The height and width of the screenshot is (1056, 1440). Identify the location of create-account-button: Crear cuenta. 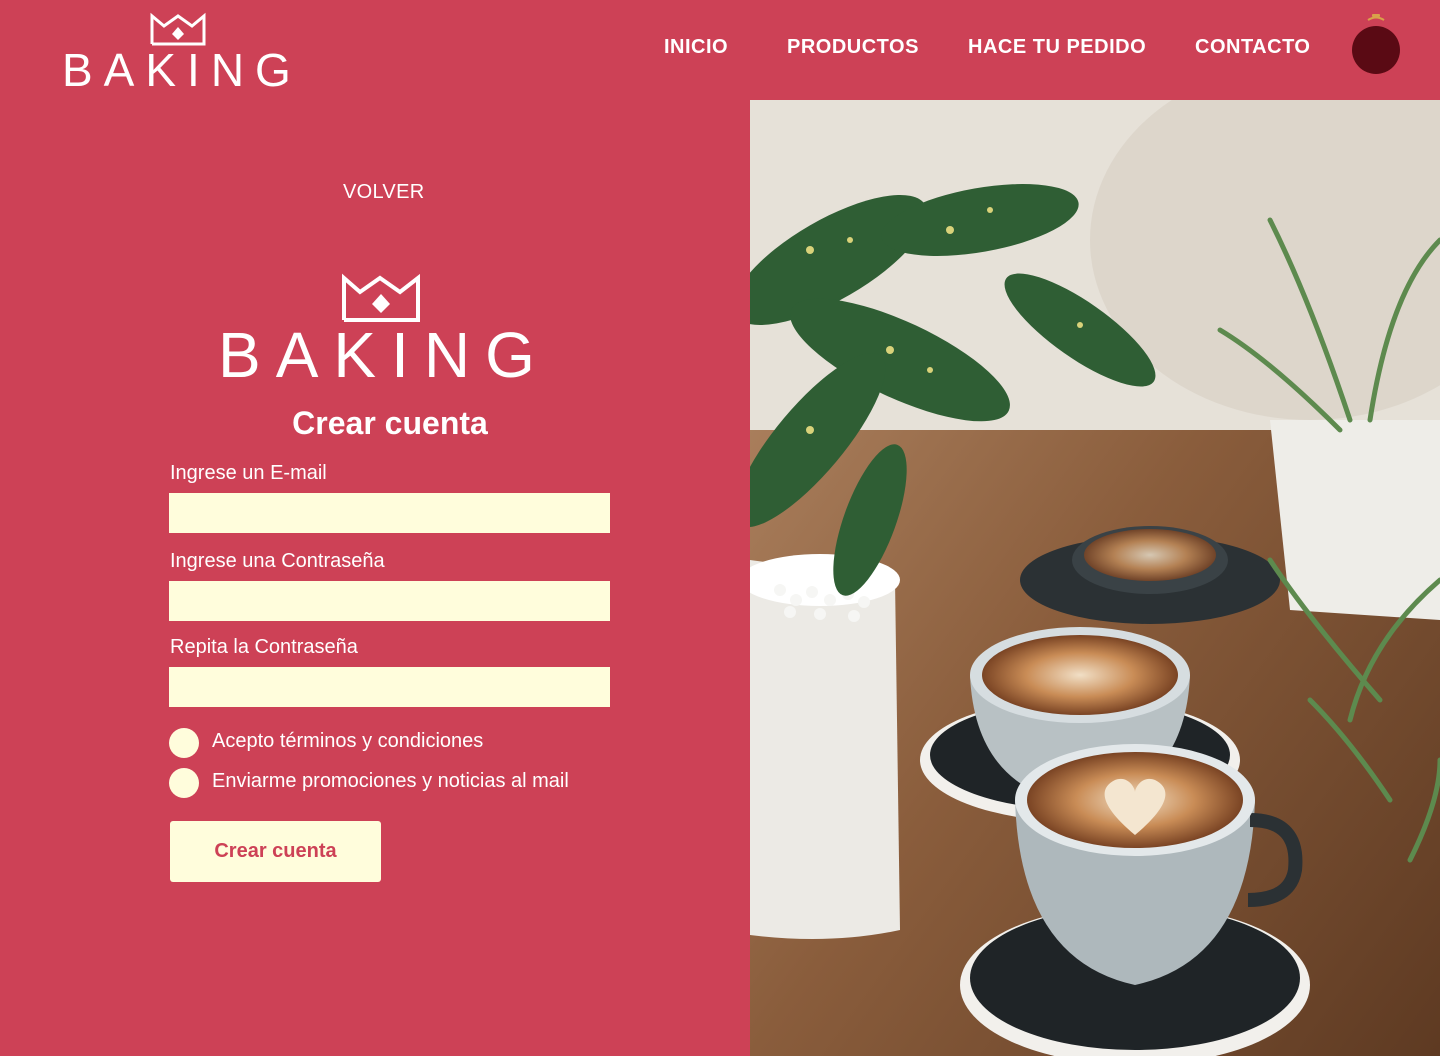
(275, 851).